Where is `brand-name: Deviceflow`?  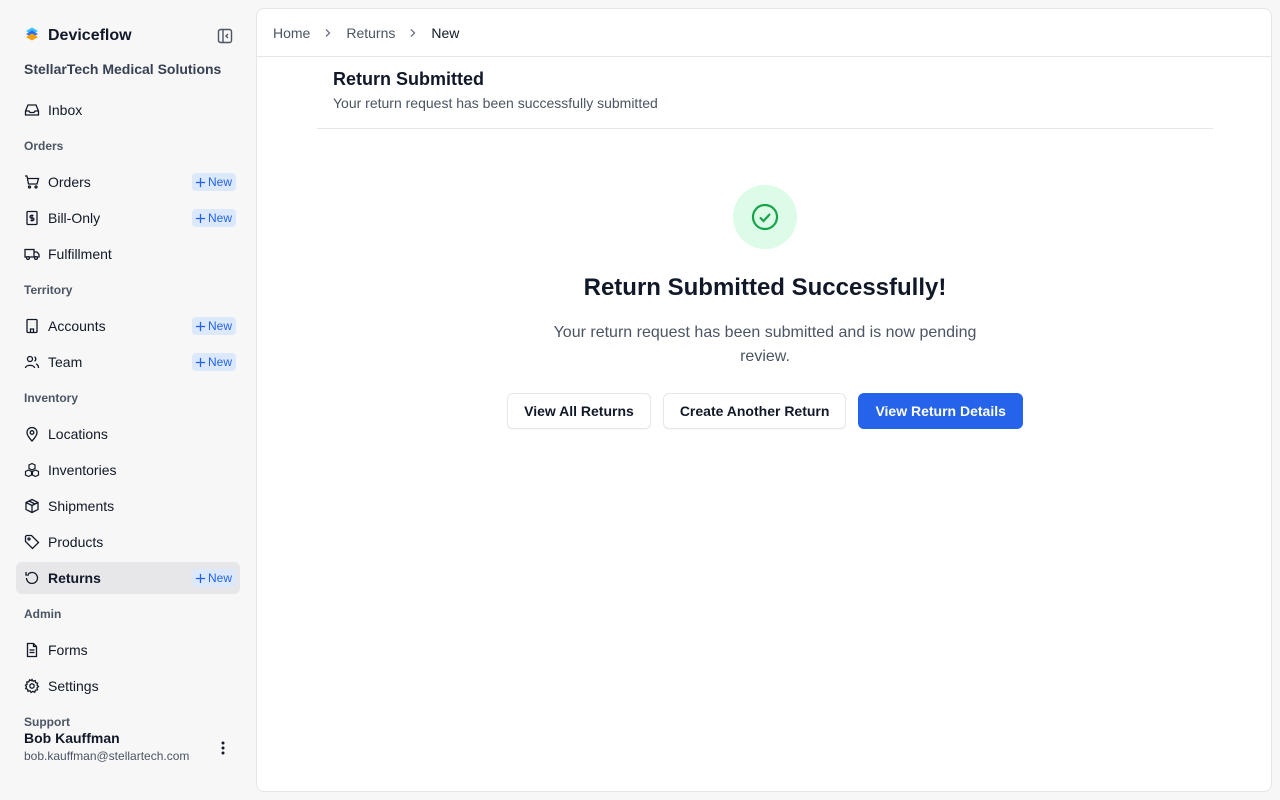
brand-name: Deviceflow is located at coordinates (90, 35).